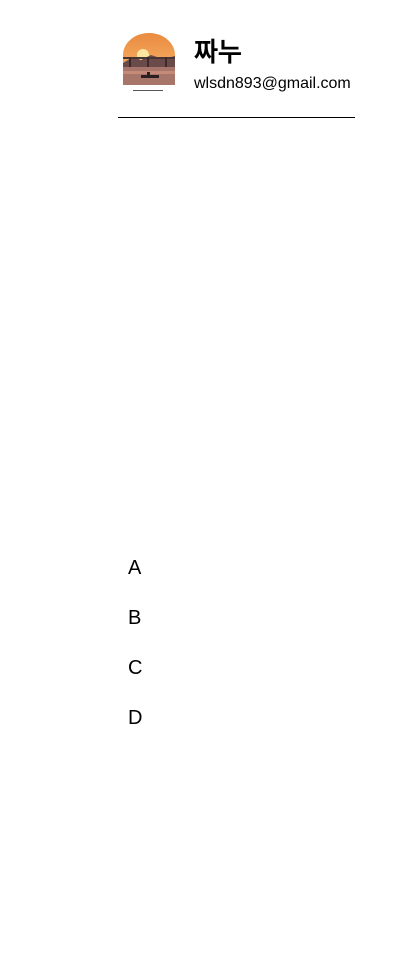 This screenshot has height=962, width=408. What do you see at coordinates (236, 74) in the screenshot?
I see `profile-header: 짜누 wlsdn893@gmail.com` at bounding box center [236, 74].